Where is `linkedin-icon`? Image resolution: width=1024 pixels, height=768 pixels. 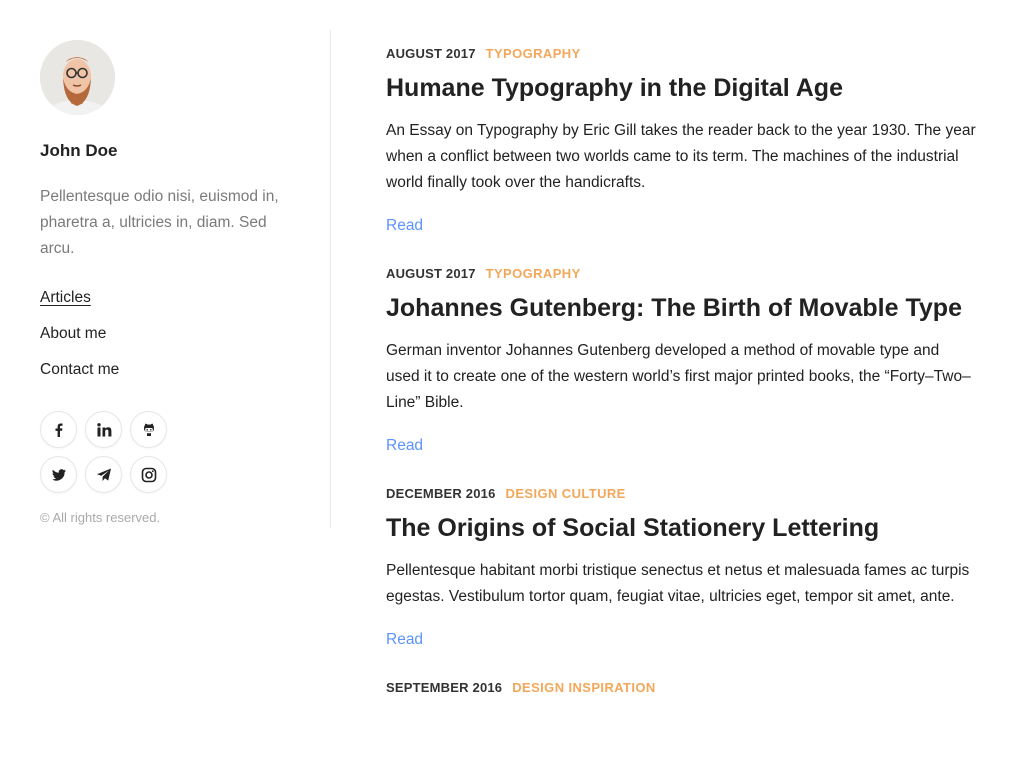 linkedin-icon is located at coordinates (103, 429).